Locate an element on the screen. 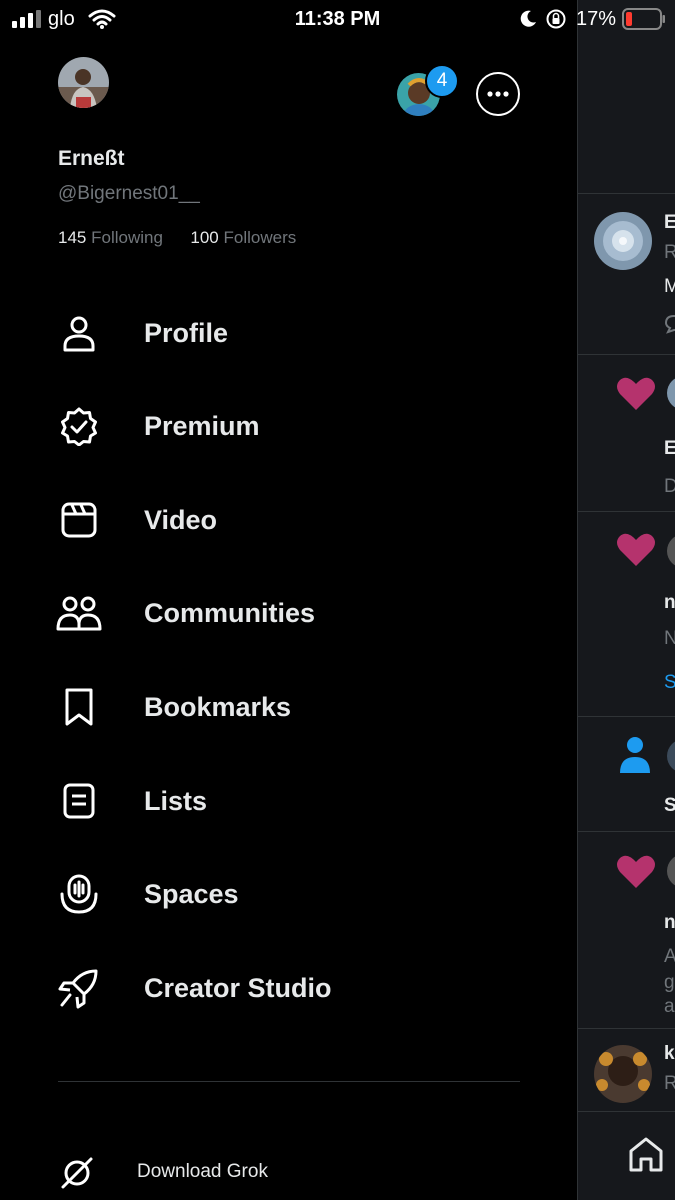  account-count-badge: 4 is located at coordinates (442, 81).